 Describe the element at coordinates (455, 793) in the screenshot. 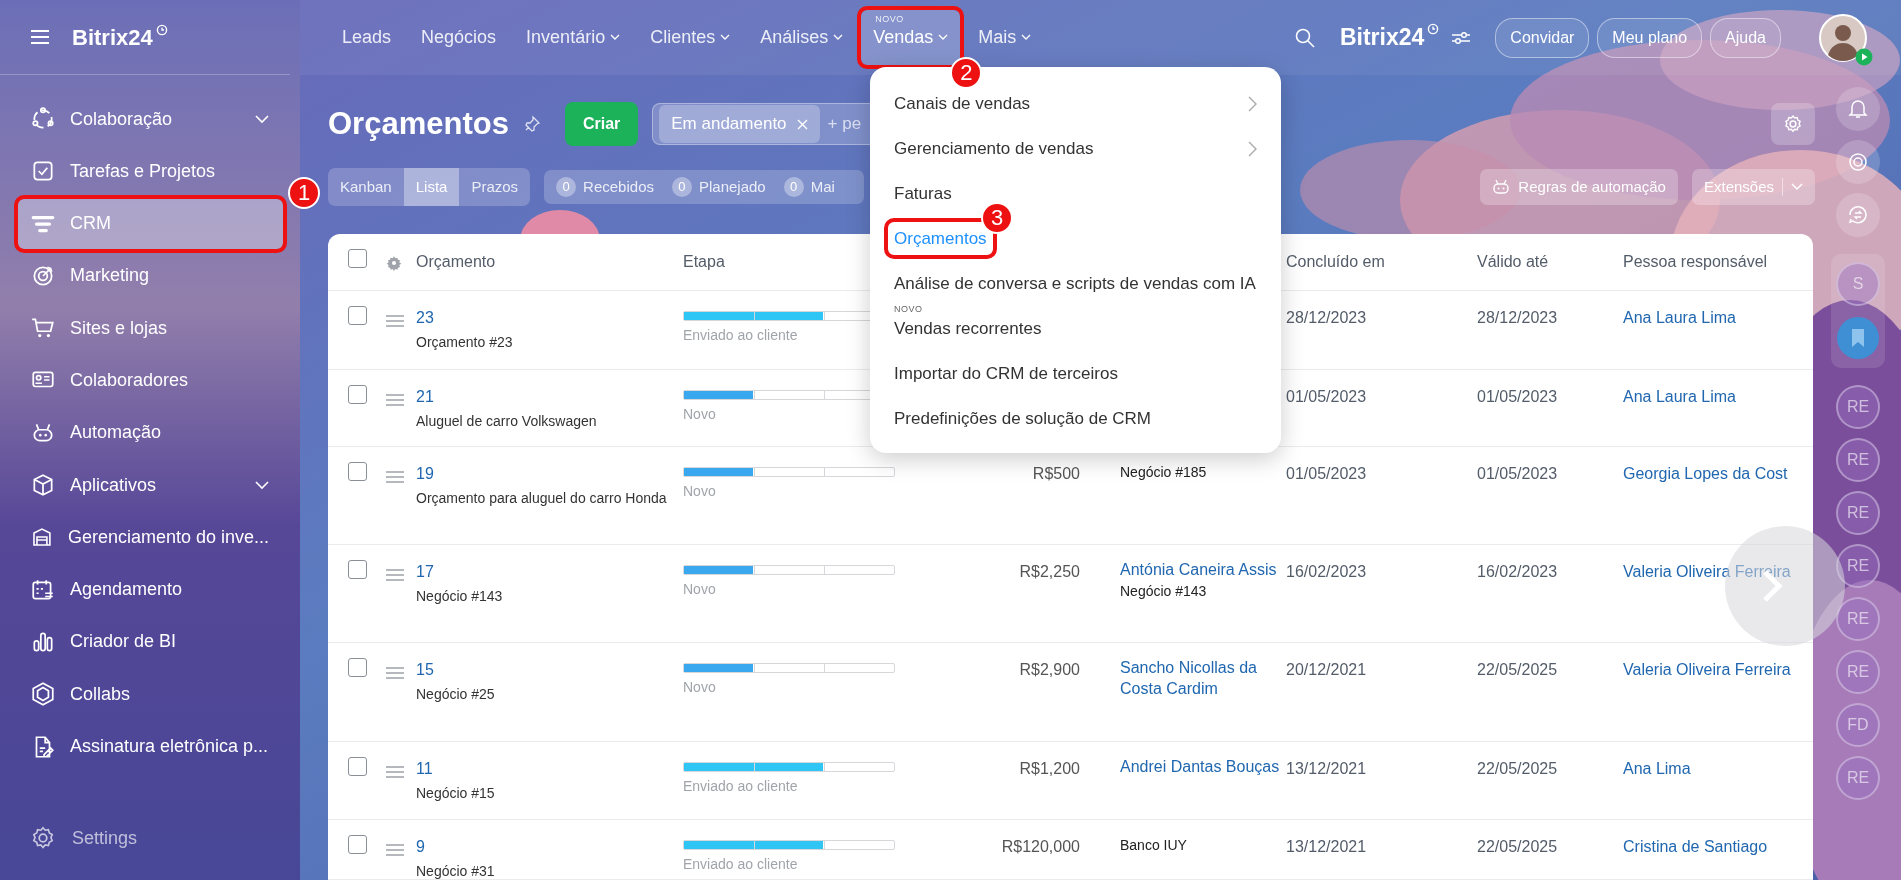

I see `quote-title: Negócio #15` at that location.